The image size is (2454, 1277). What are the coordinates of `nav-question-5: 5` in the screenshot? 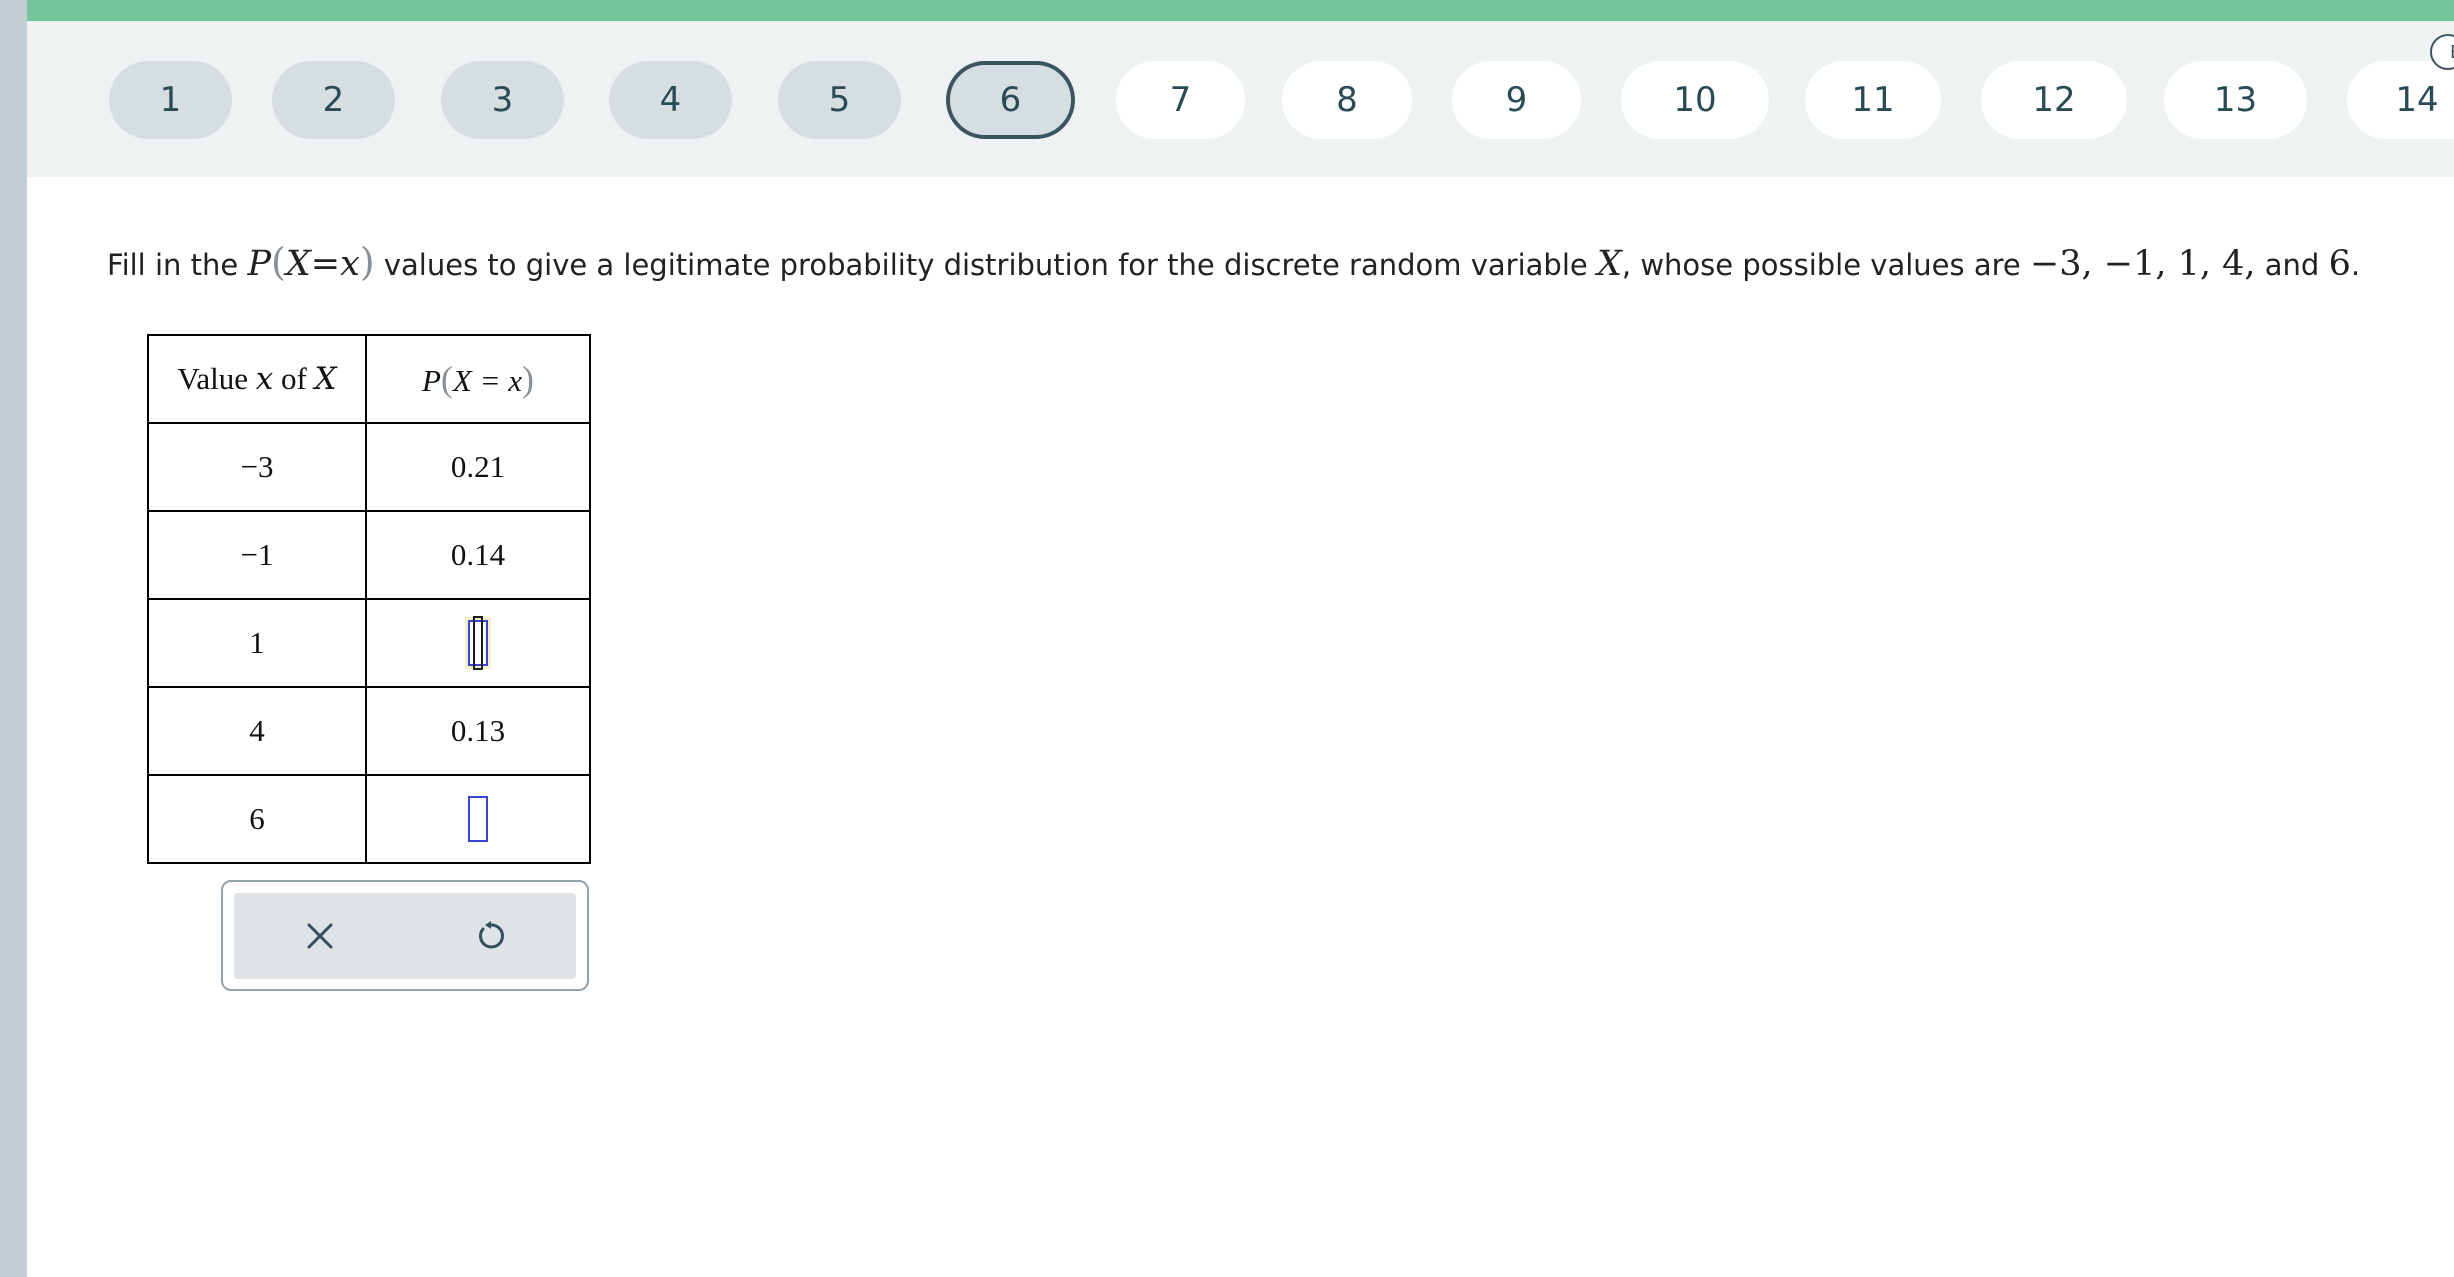 It's located at (839, 100).